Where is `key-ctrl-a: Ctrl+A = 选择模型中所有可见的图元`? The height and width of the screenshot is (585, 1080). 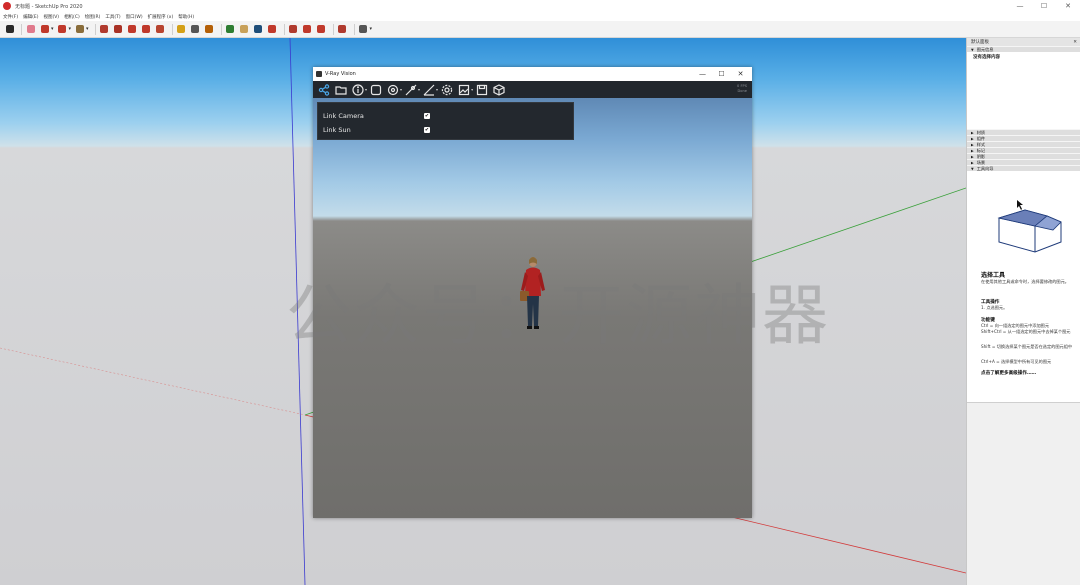 key-ctrl-a: Ctrl+A = 选择模型中所有可见的图元 is located at coordinates (1016, 361).